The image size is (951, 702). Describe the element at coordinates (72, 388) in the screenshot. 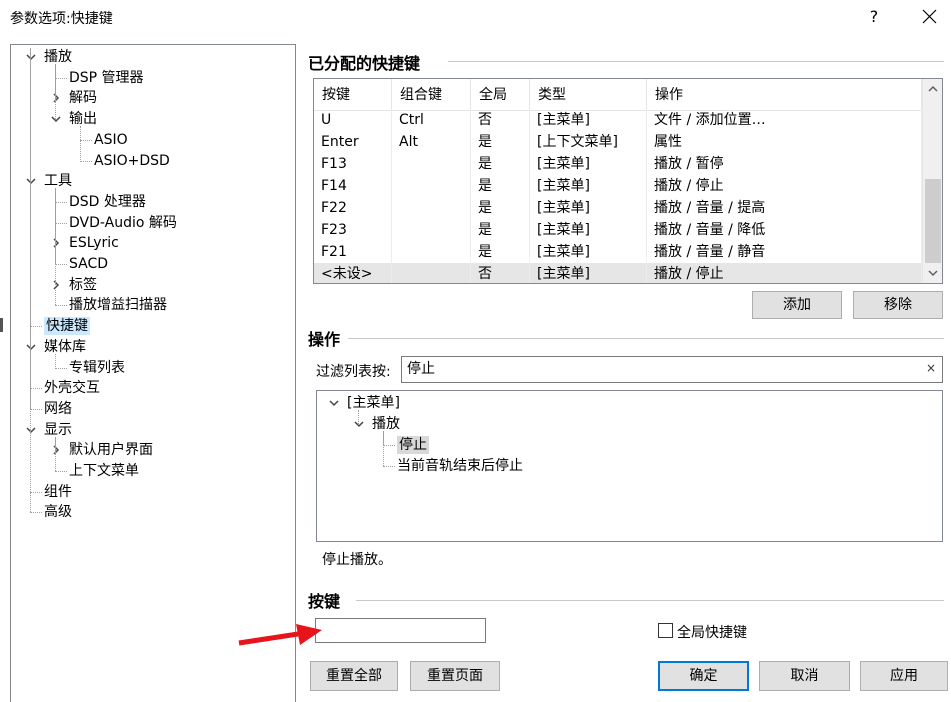

I see `tree-item: 外壳交互` at that location.